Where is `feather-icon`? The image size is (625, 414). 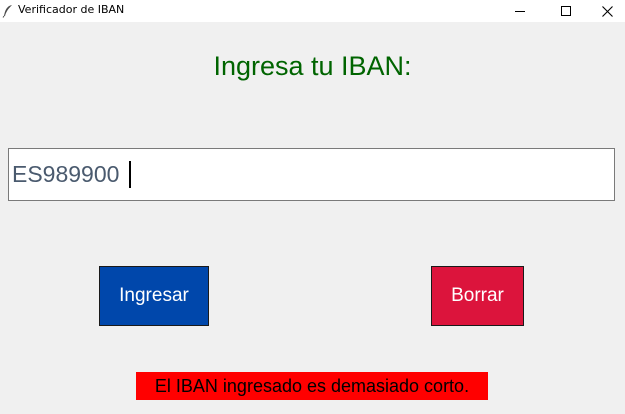
feather-icon is located at coordinates (8, 10).